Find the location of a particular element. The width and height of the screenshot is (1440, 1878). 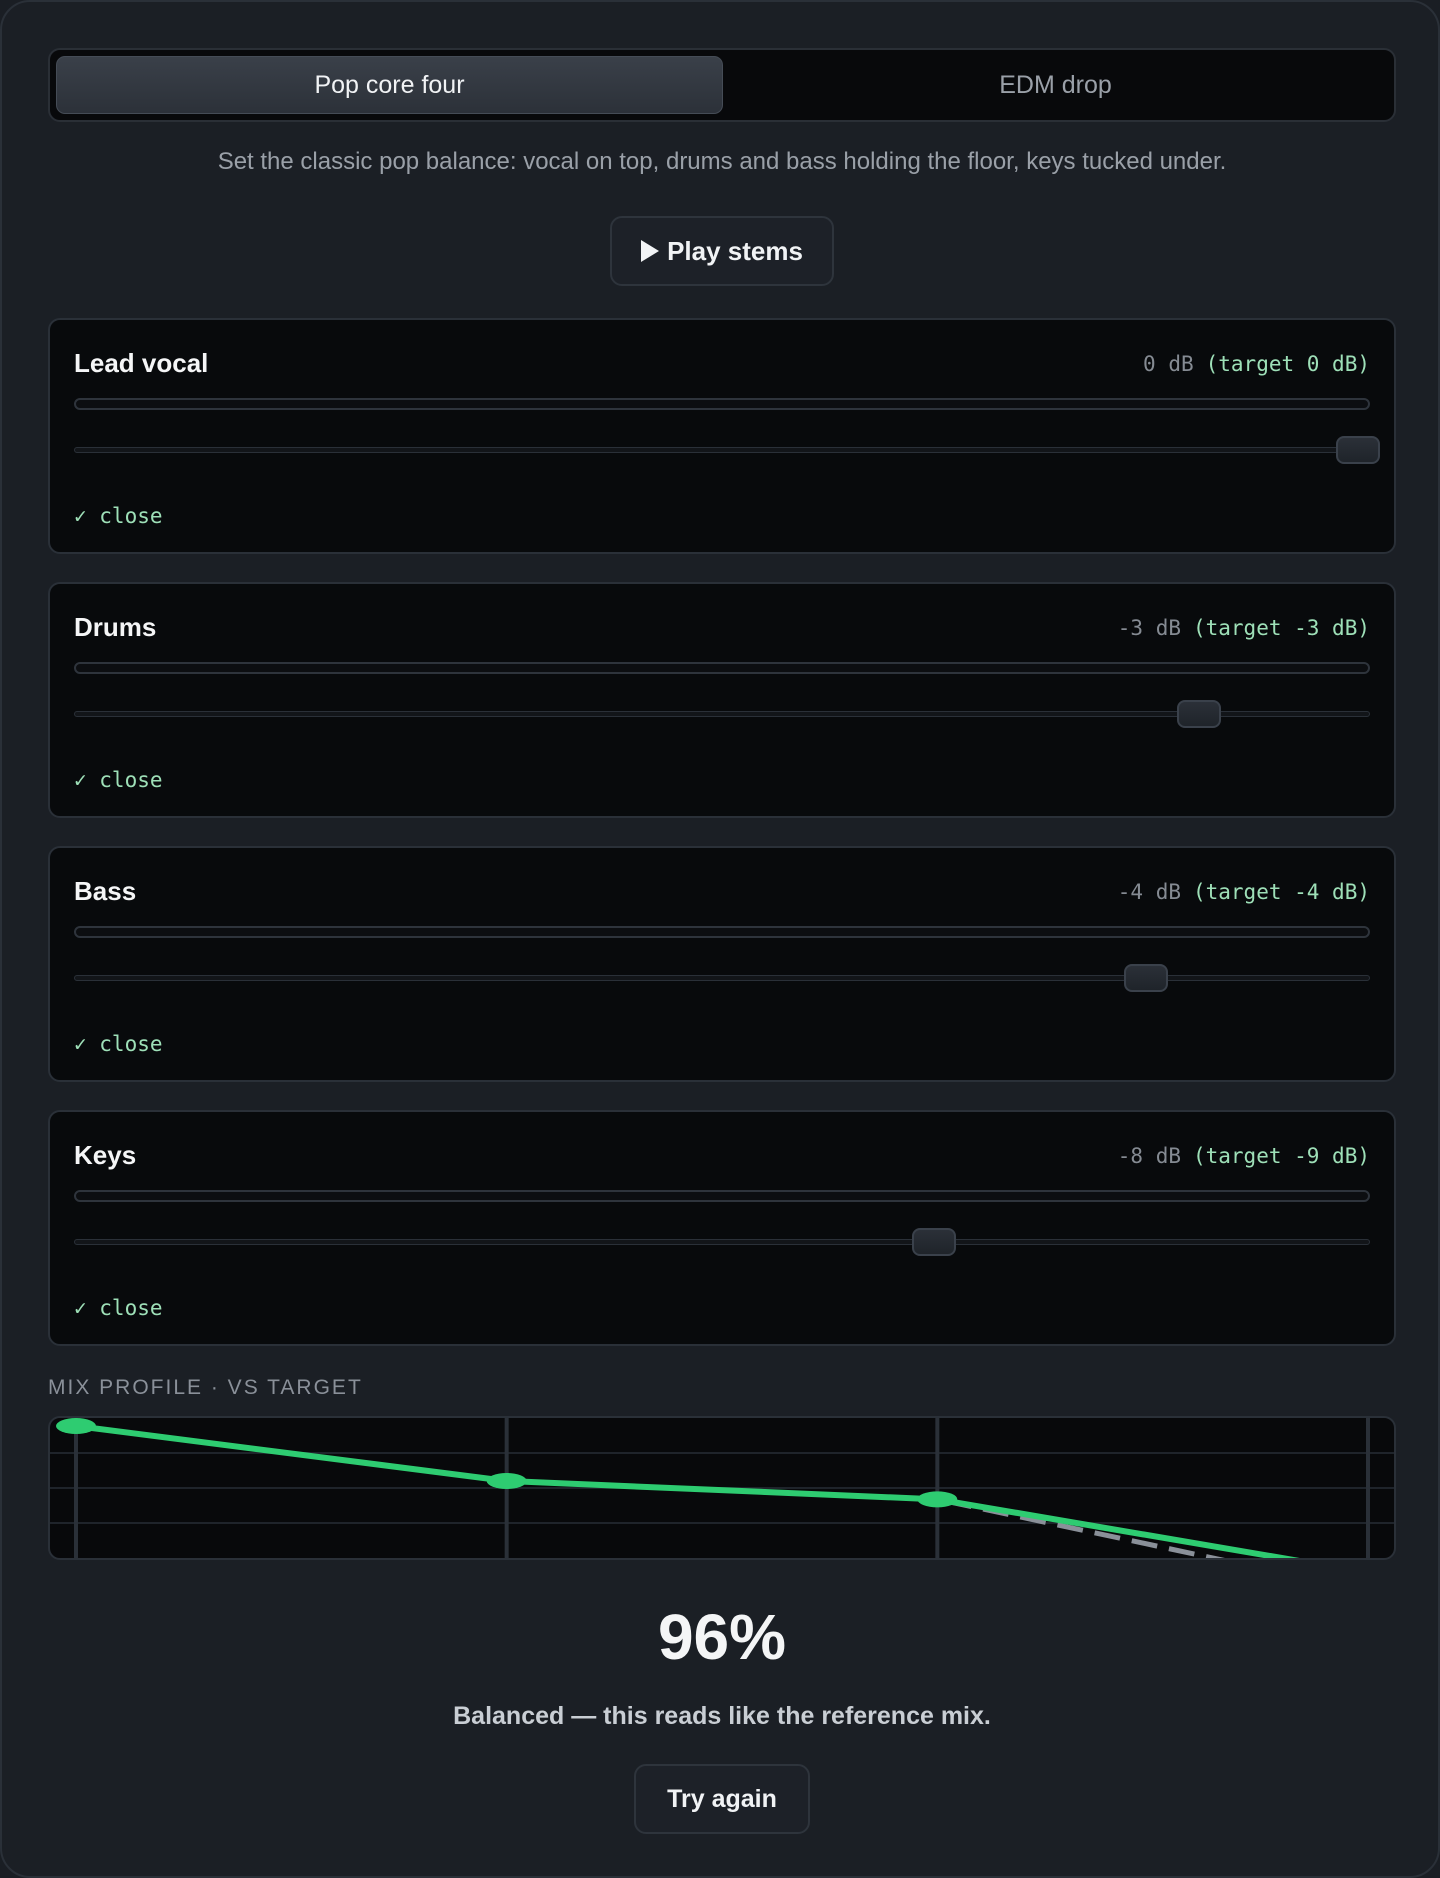

stem-name: Drums is located at coordinates (115, 627).